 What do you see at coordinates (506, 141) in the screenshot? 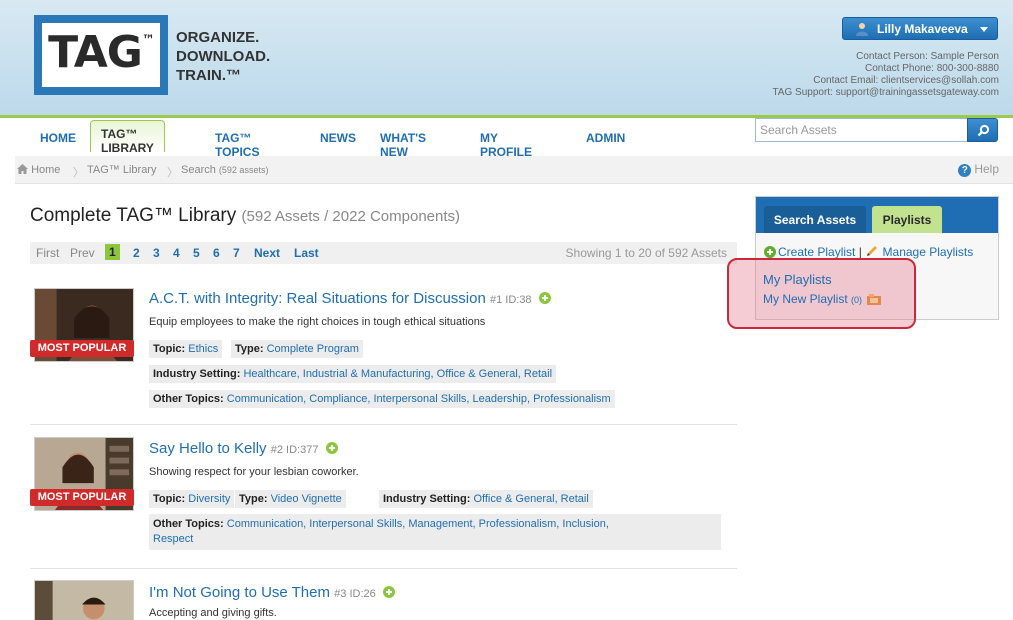
I see `nav-my-profile: MY PROFILE` at bounding box center [506, 141].